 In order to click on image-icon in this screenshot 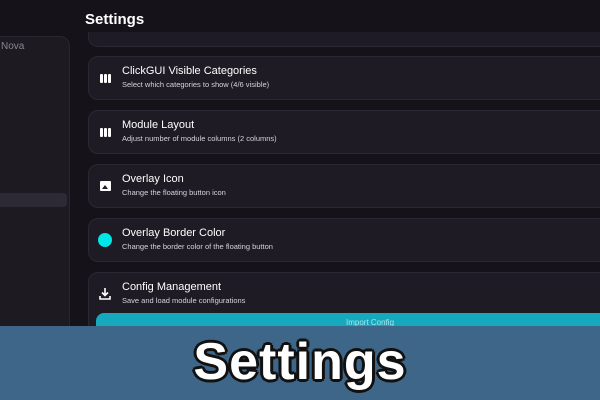, I will do `click(105, 186)`.